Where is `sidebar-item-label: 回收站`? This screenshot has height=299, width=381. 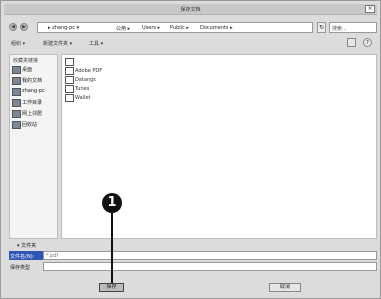
sidebar-item-label: 回收站 is located at coordinates (30, 125).